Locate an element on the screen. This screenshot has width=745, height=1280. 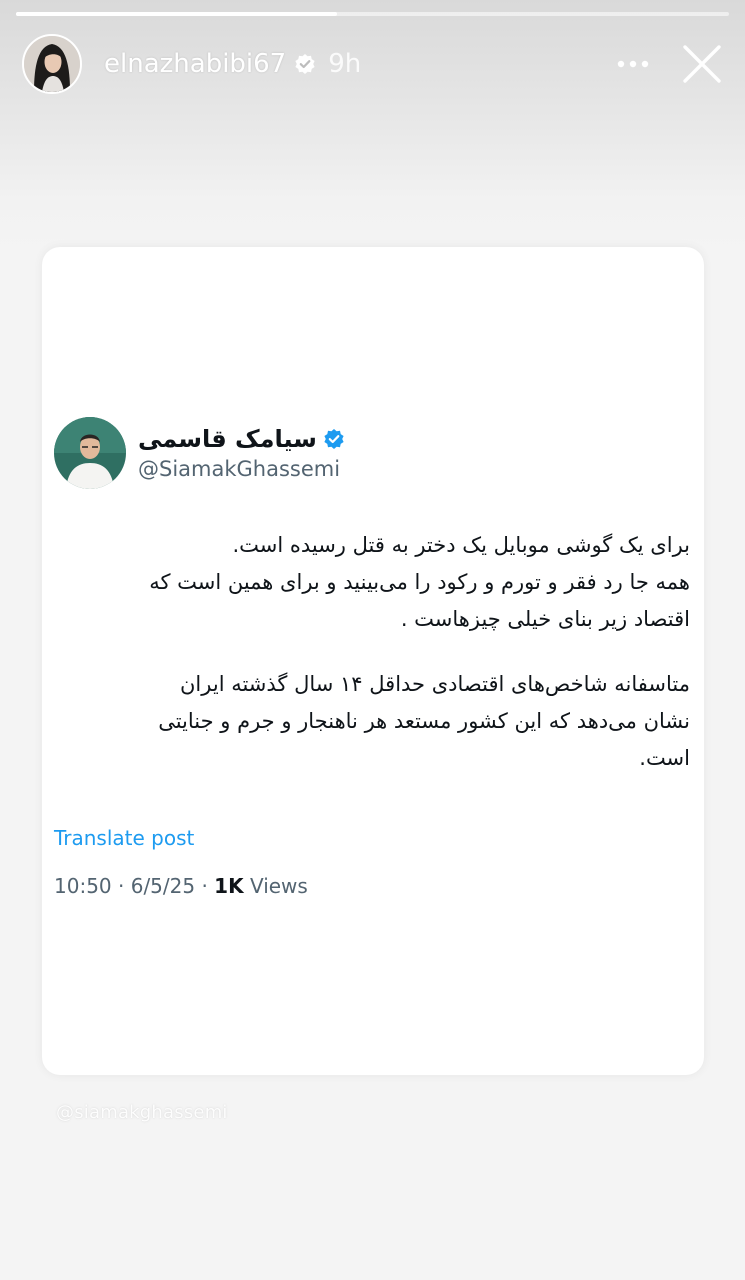
verified-badge-icon is located at coordinates (334, 439).